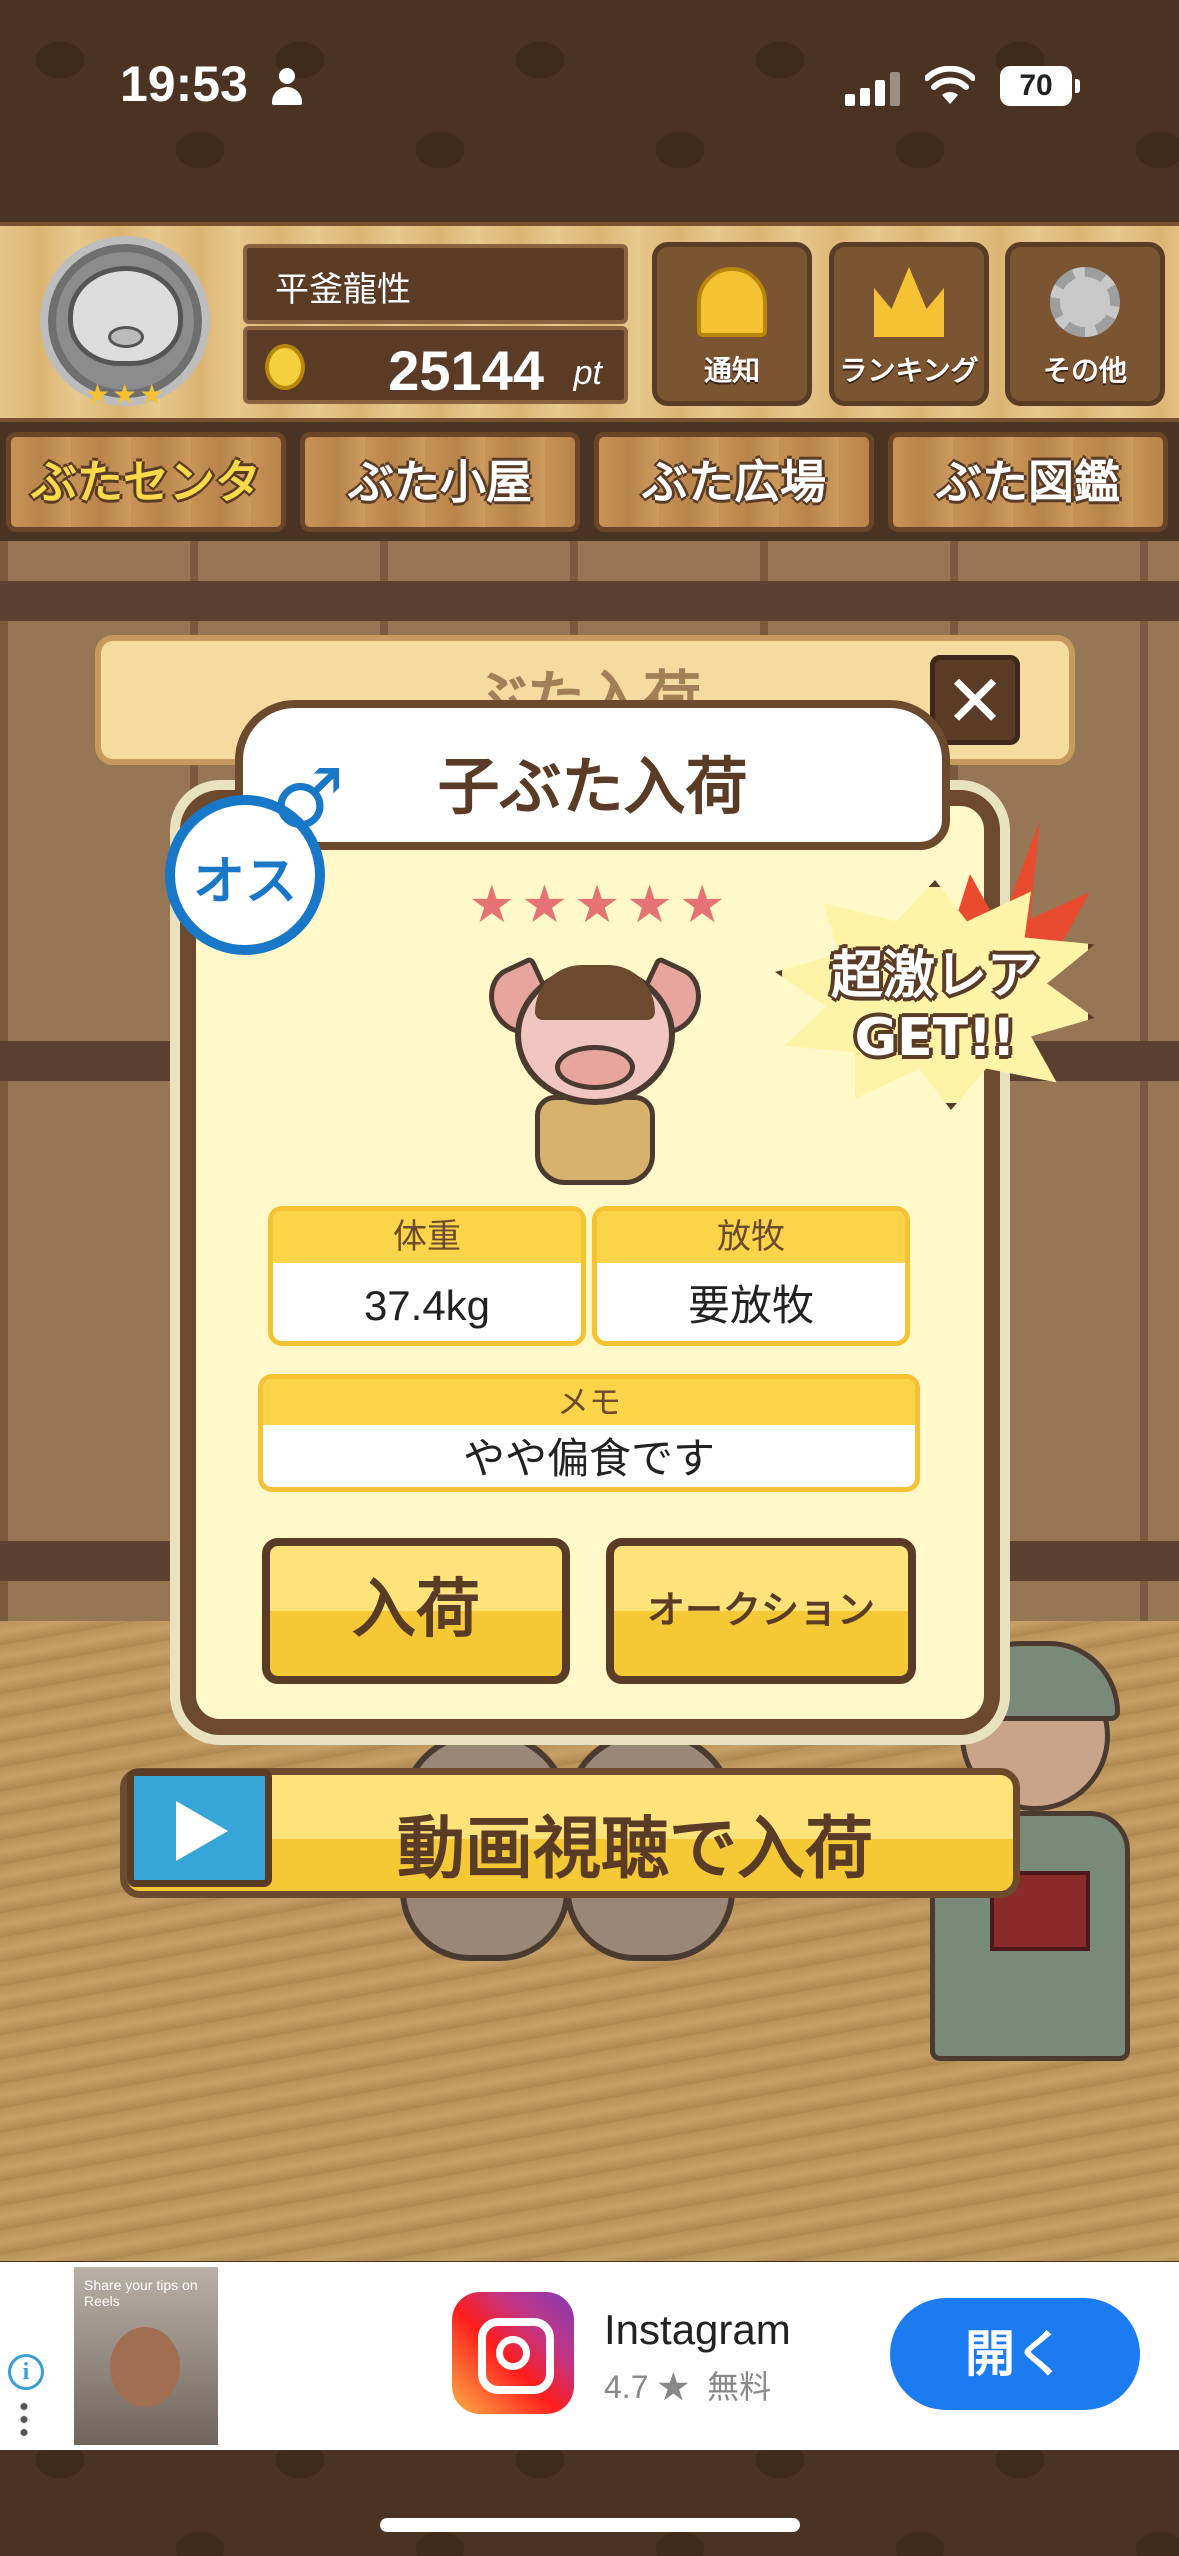 This screenshot has width=1179, height=2556. Describe the element at coordinates (26, 2372) in the screenshot. I see `ad-info-icon: i` at that location.